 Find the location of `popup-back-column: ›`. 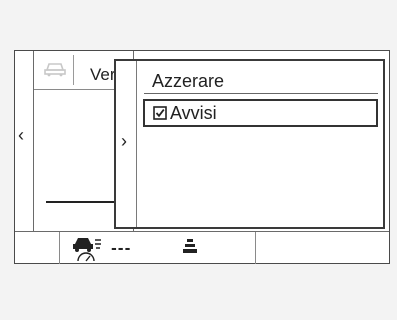

popup-back-column: › is located at coordinates (126, 144).